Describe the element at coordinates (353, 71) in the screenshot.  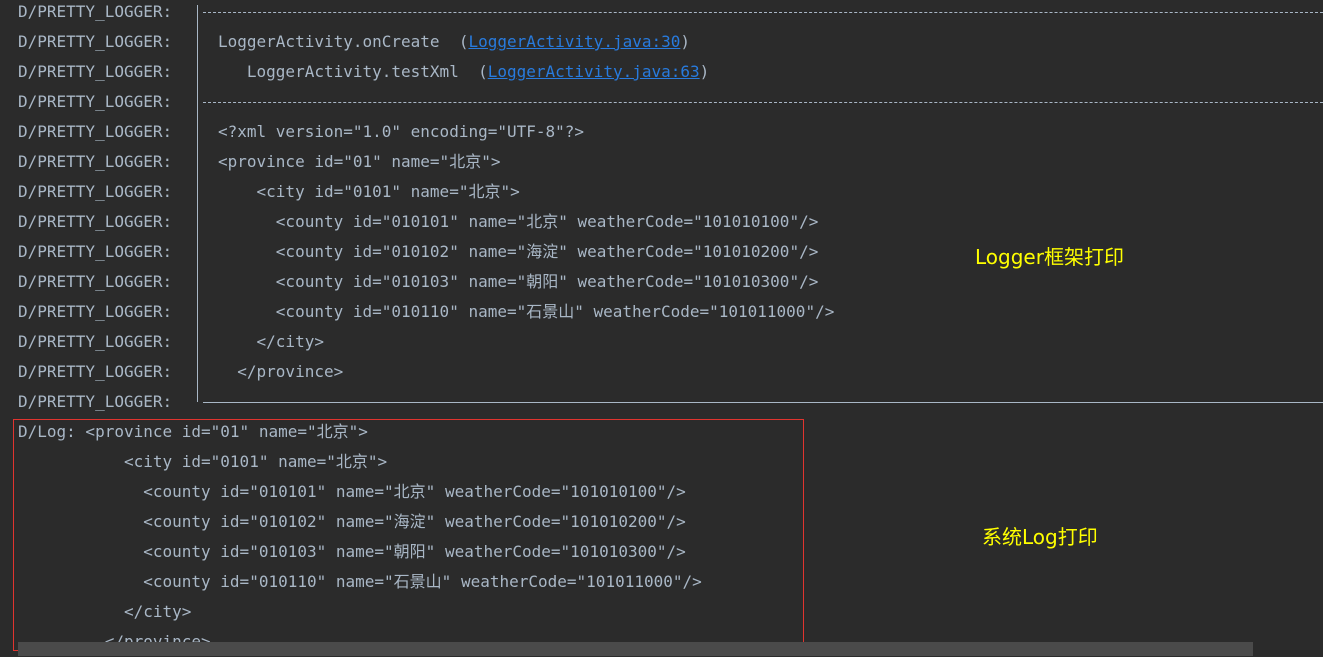
I see `stack-frame-method: LoggerActivity.testXml (` at that location.